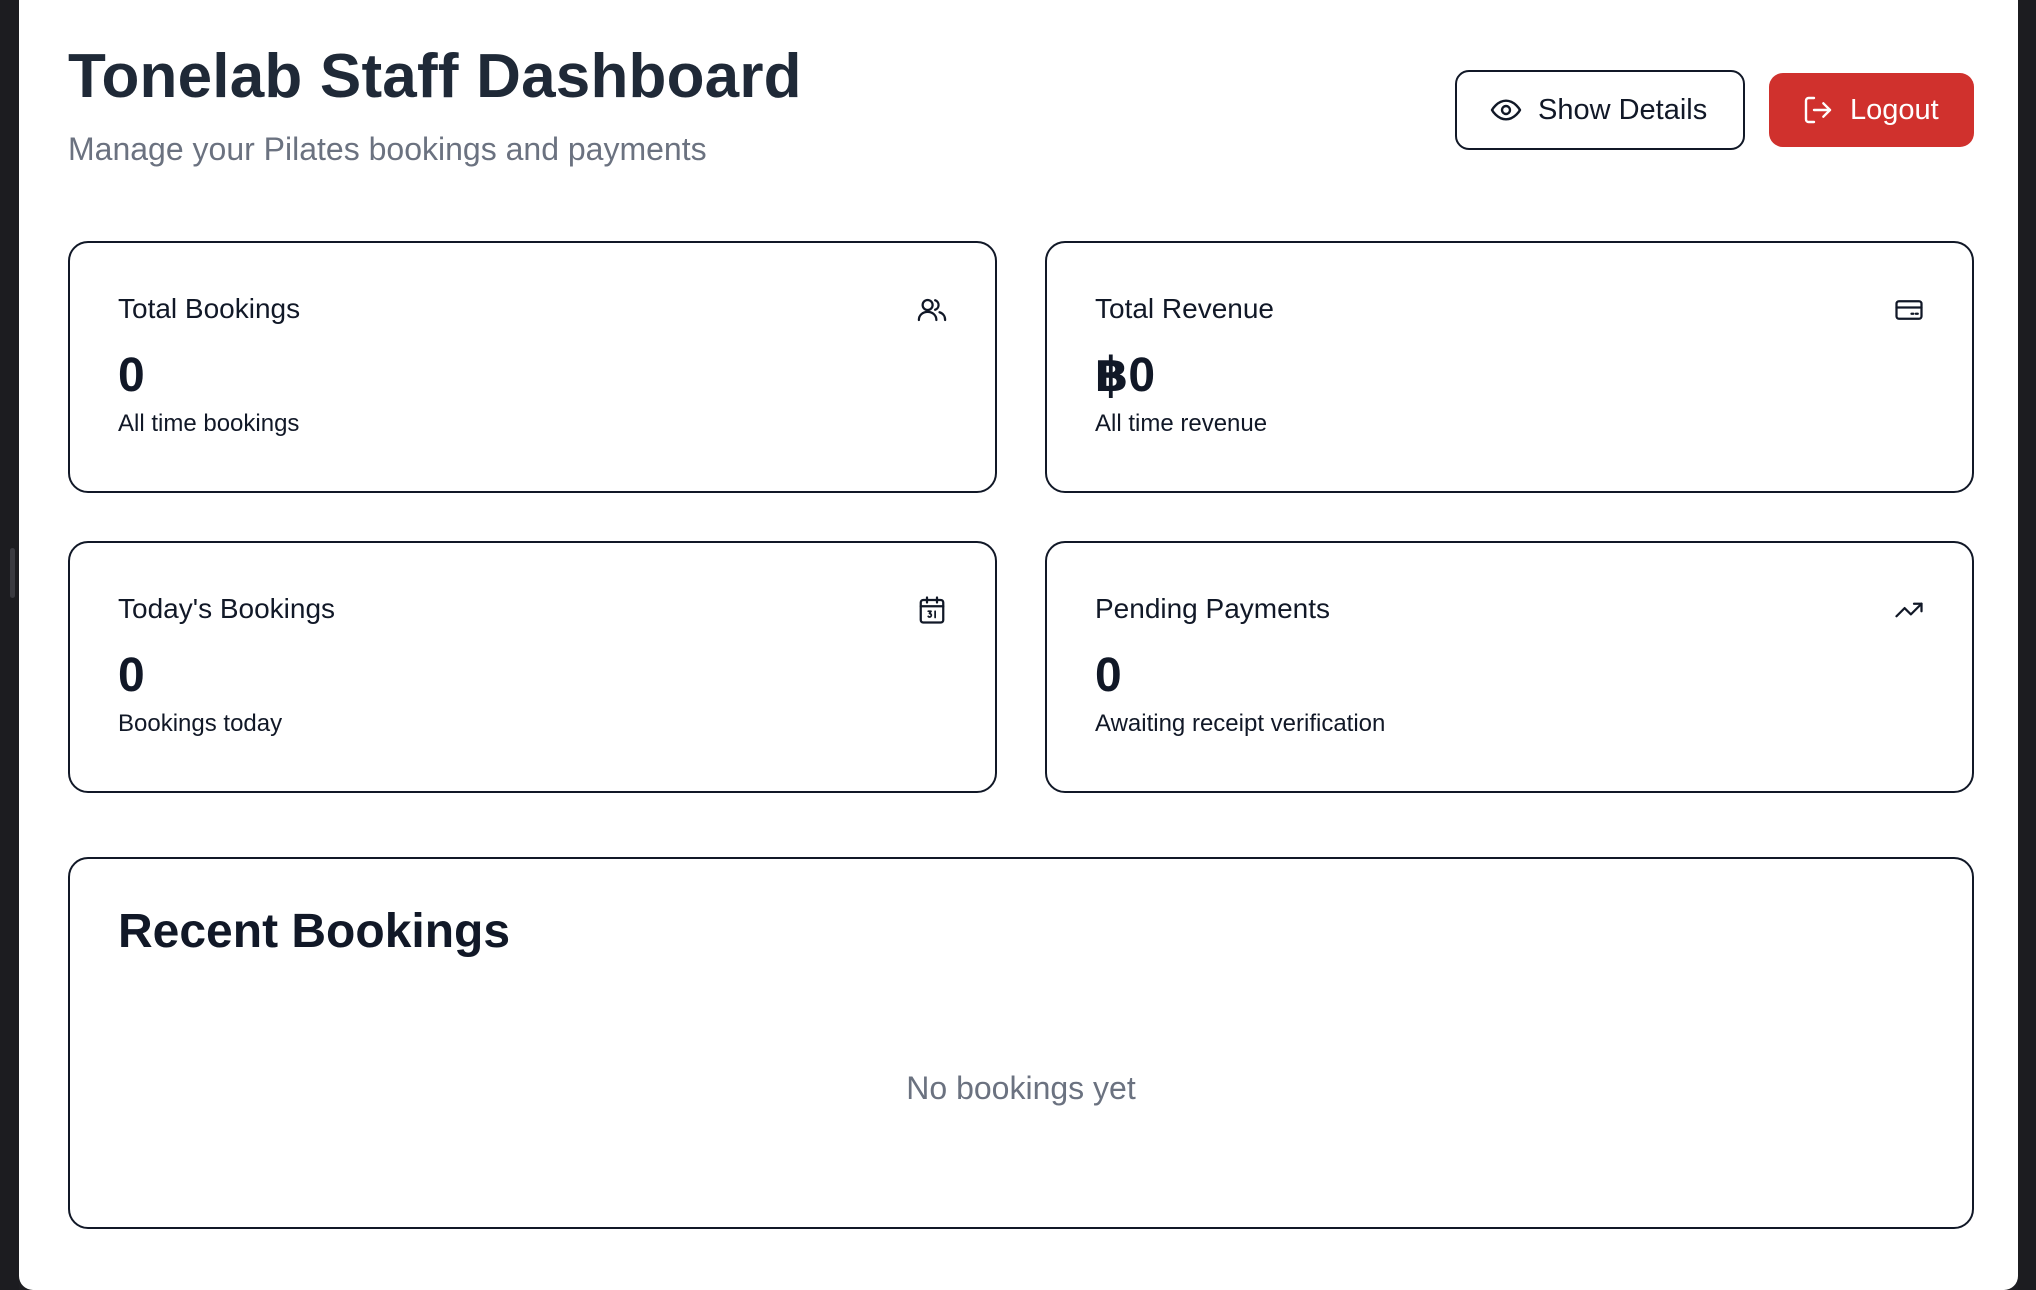  Describe the element at coordinates (532, 367) in the screenshot. I see `stat-card-total-bookings: Total Bookings 0 All time bookings` at that location.